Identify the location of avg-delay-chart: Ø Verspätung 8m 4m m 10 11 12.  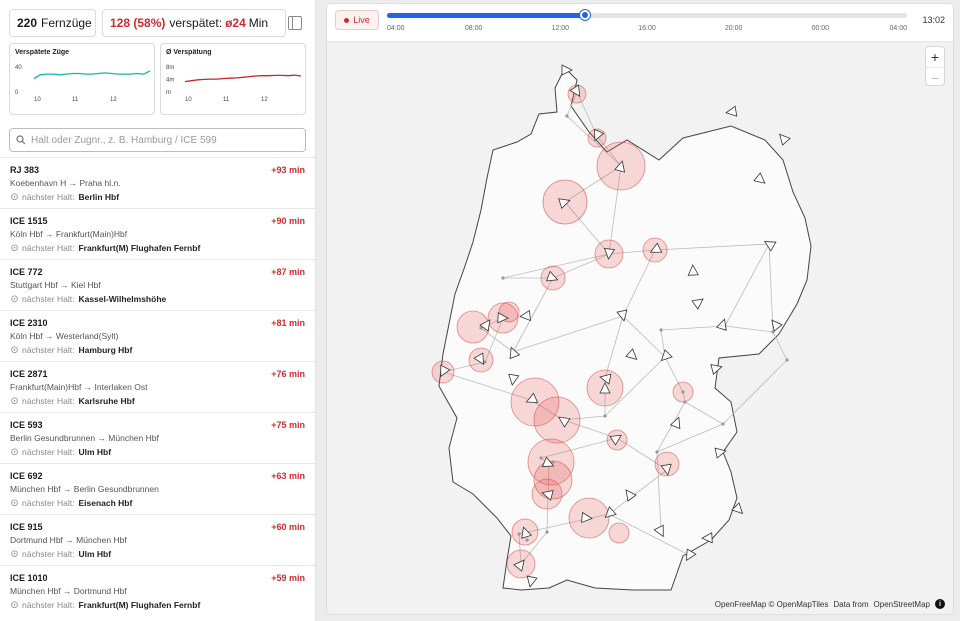
(233, 79).